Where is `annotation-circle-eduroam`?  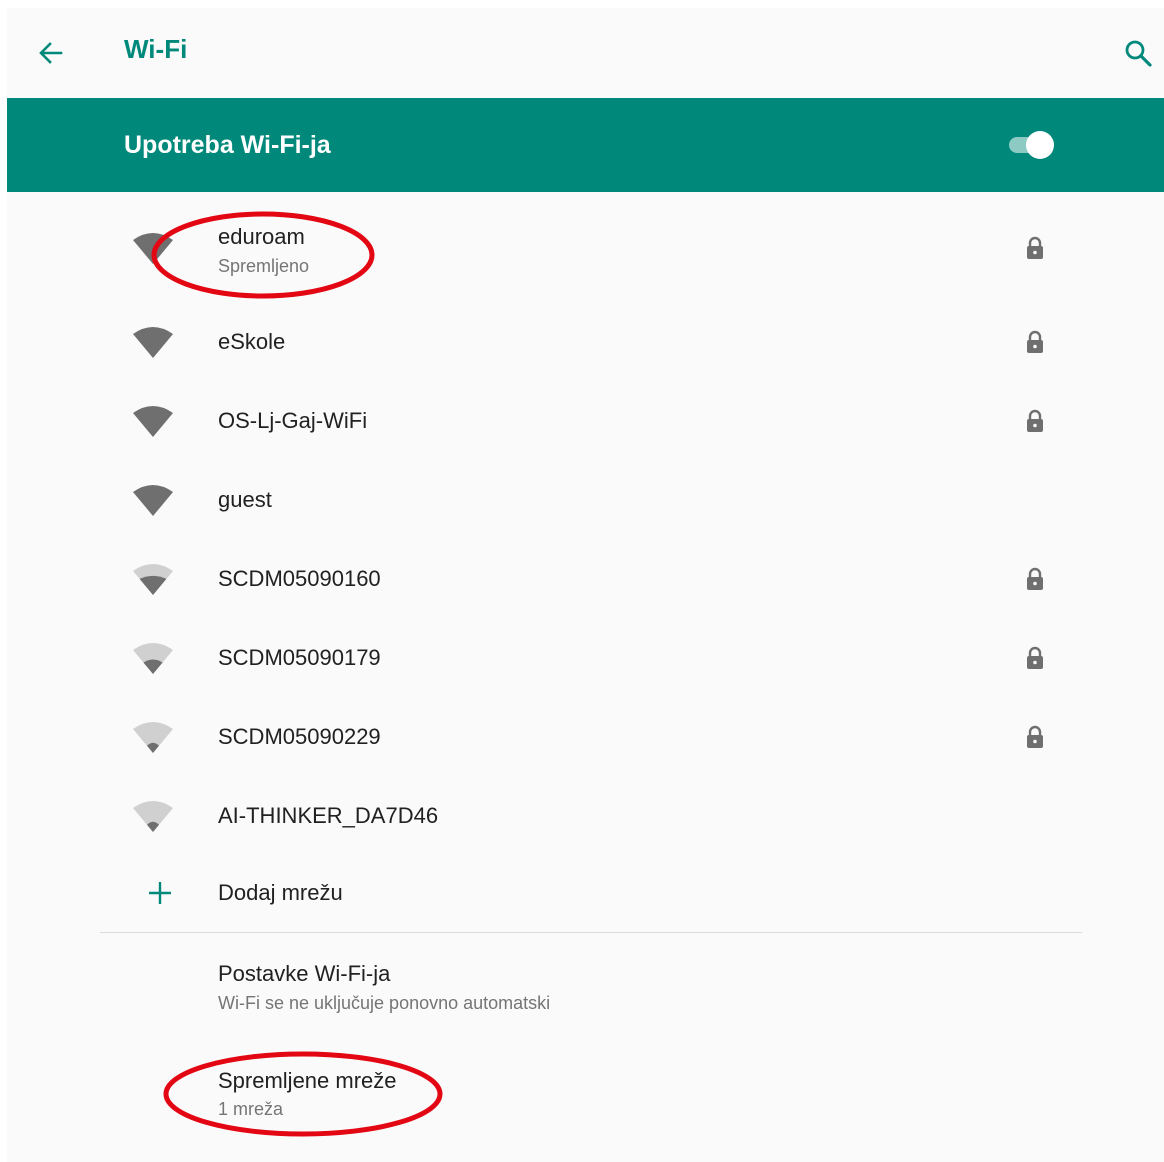
annotation-circle-eduroam is located at coordinates (263, 255).